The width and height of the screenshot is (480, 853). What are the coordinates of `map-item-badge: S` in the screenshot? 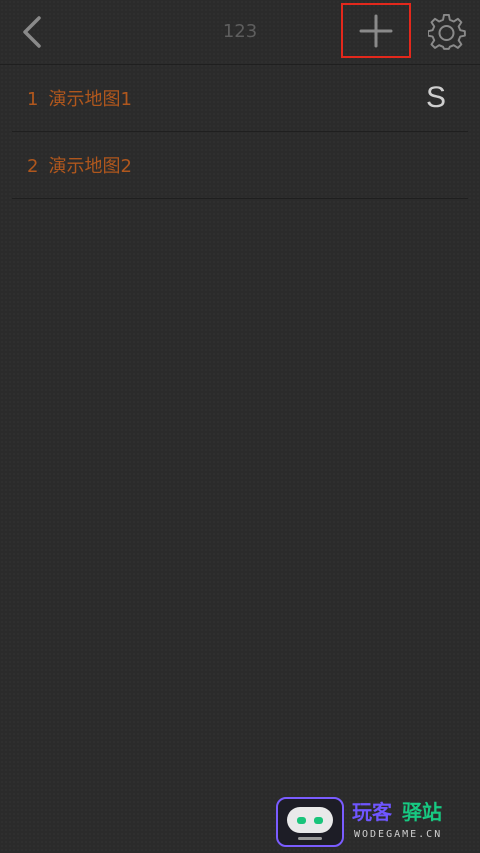 It's located at (435, 97).